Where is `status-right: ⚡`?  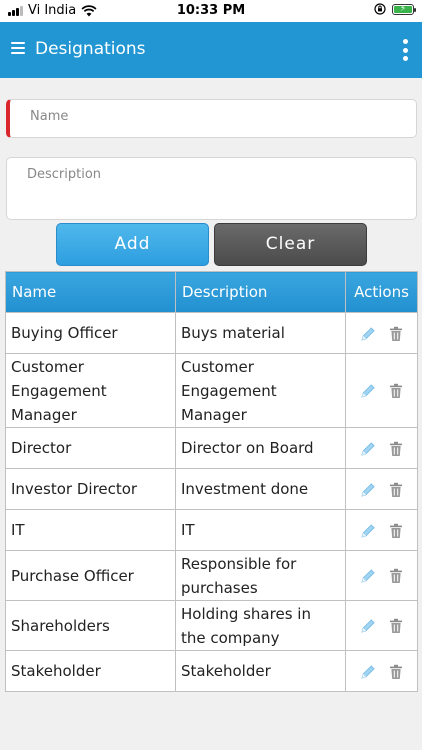 status-right: ⚡ is located at coordinates (395, 9).